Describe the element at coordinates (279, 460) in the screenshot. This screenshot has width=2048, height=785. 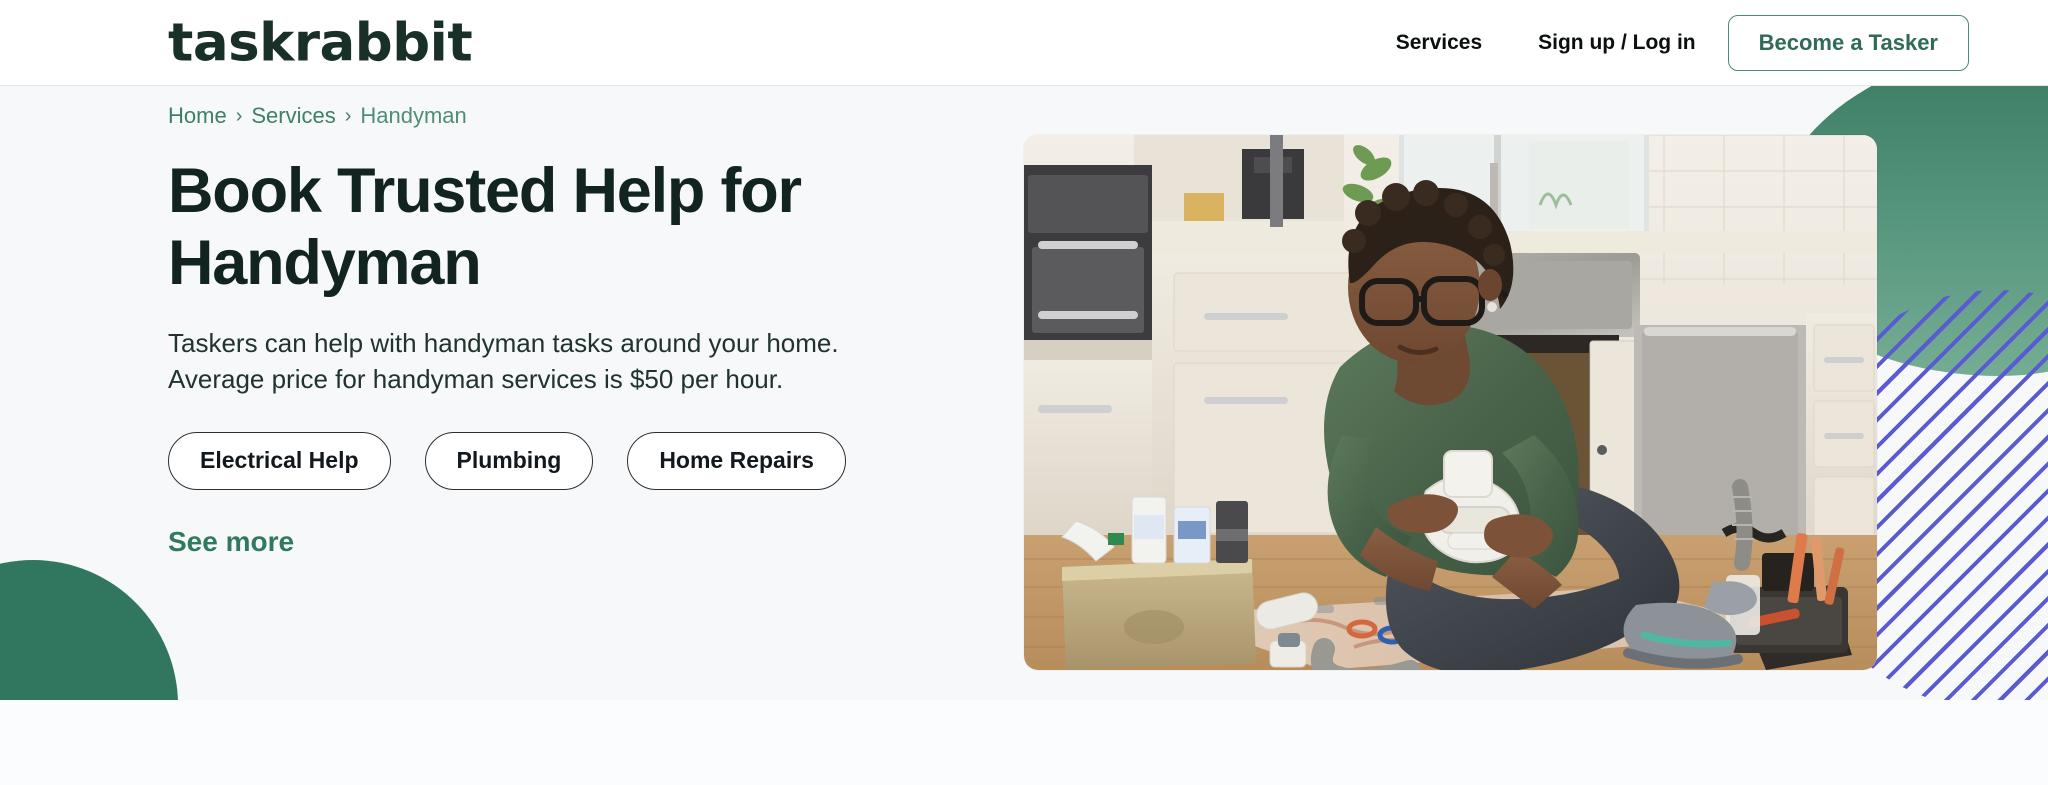
I see `service-chip-electrical-help: Electrical Help` at that location.